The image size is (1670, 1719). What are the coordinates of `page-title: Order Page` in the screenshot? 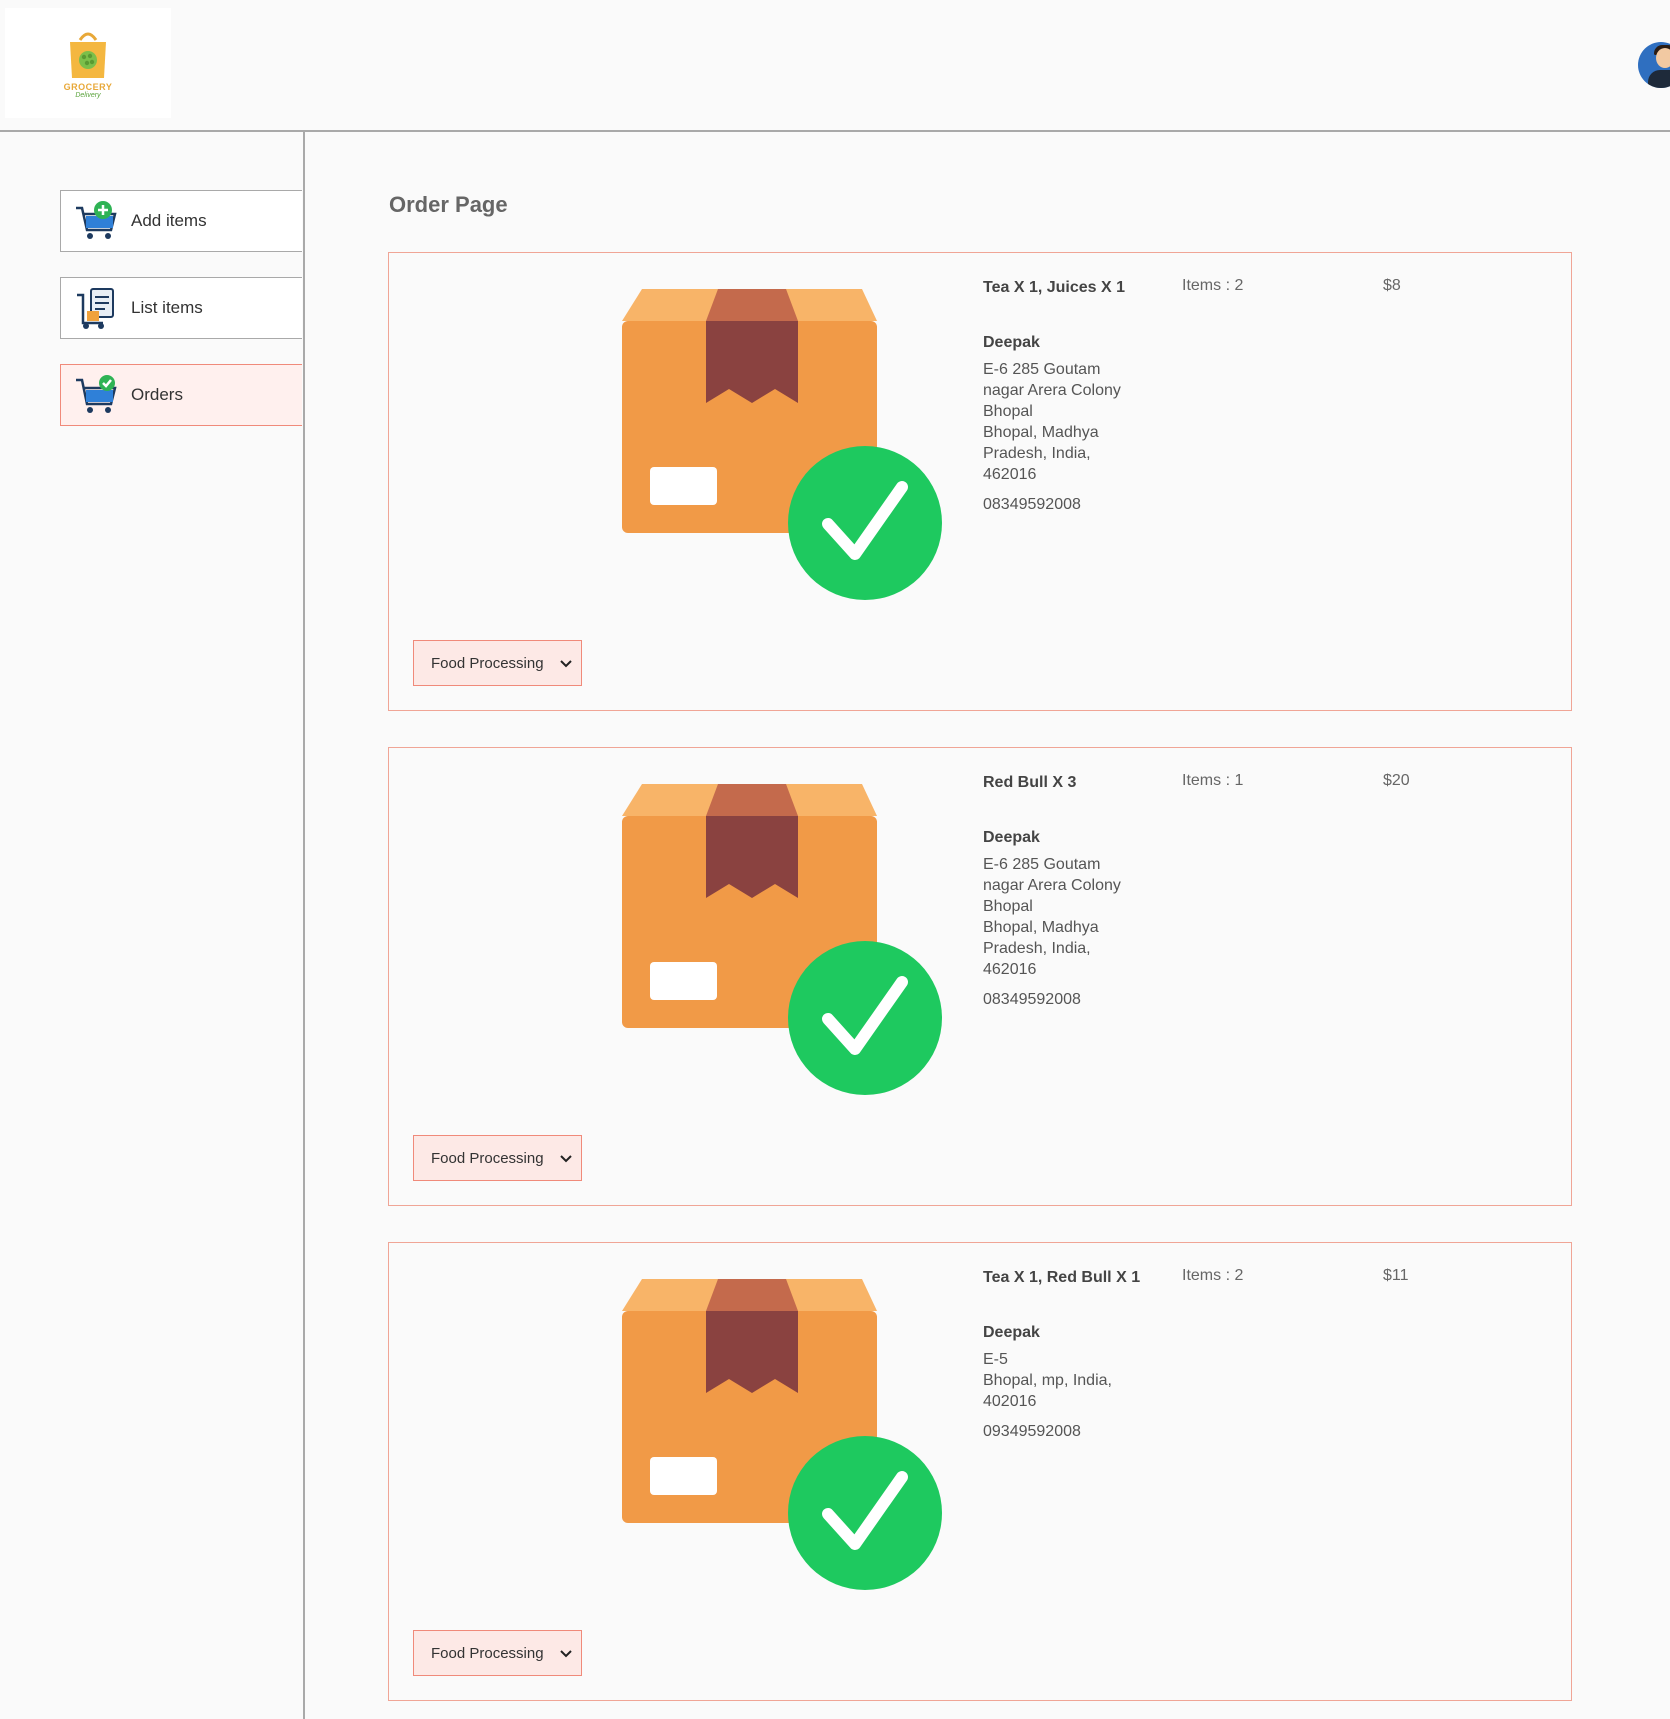 It's located at (448, 204).